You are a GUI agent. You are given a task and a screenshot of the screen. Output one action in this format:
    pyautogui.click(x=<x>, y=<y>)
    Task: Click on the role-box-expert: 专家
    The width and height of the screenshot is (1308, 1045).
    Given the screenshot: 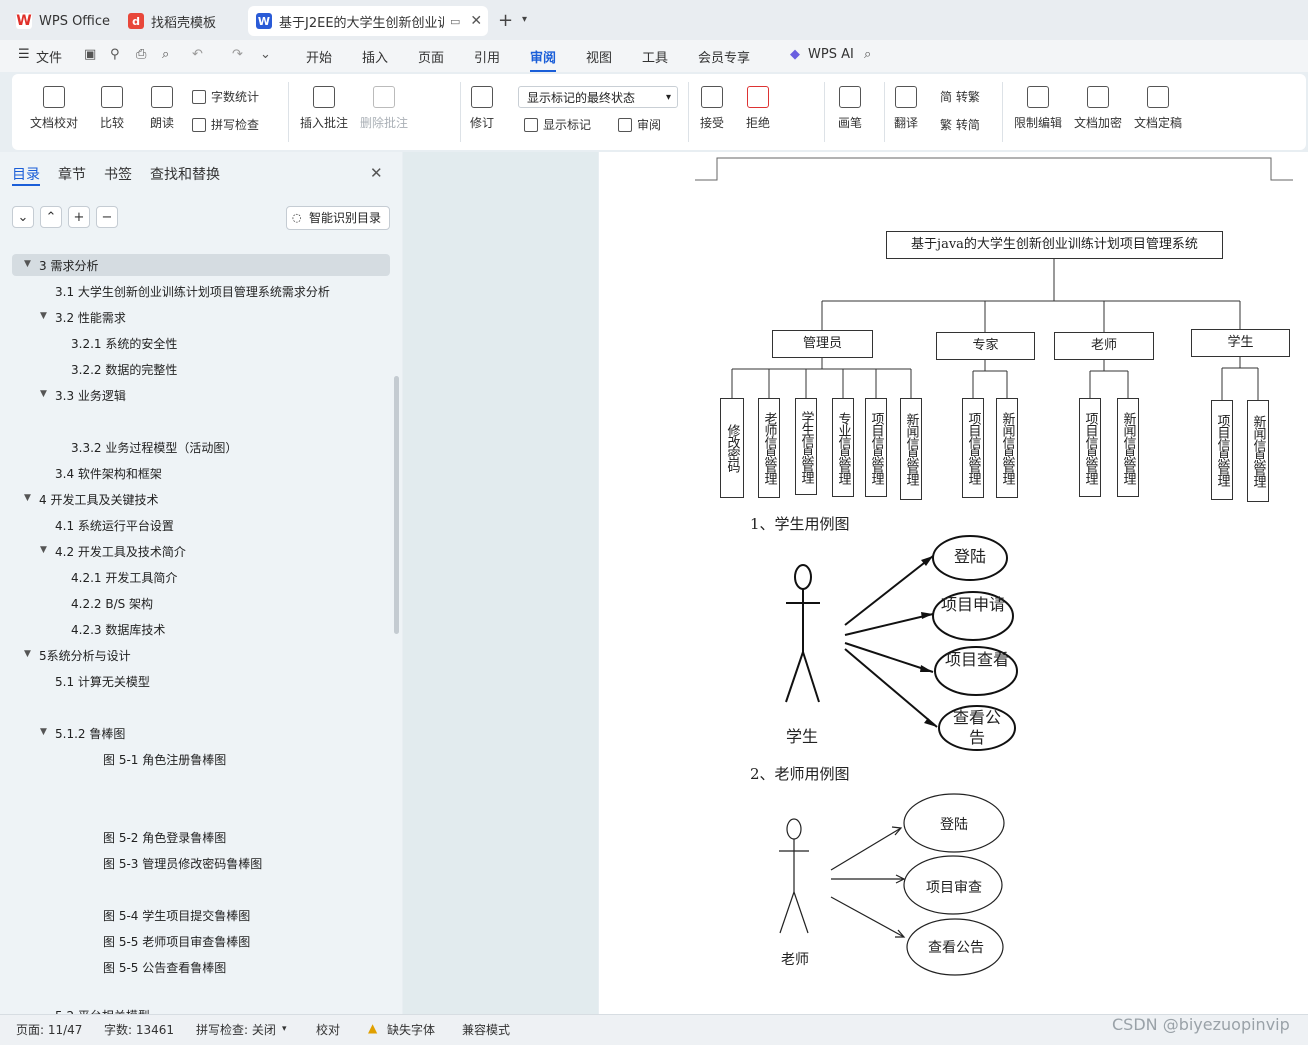 What is the action you would take?
    pyautogui.click(x=985, y=346)
    